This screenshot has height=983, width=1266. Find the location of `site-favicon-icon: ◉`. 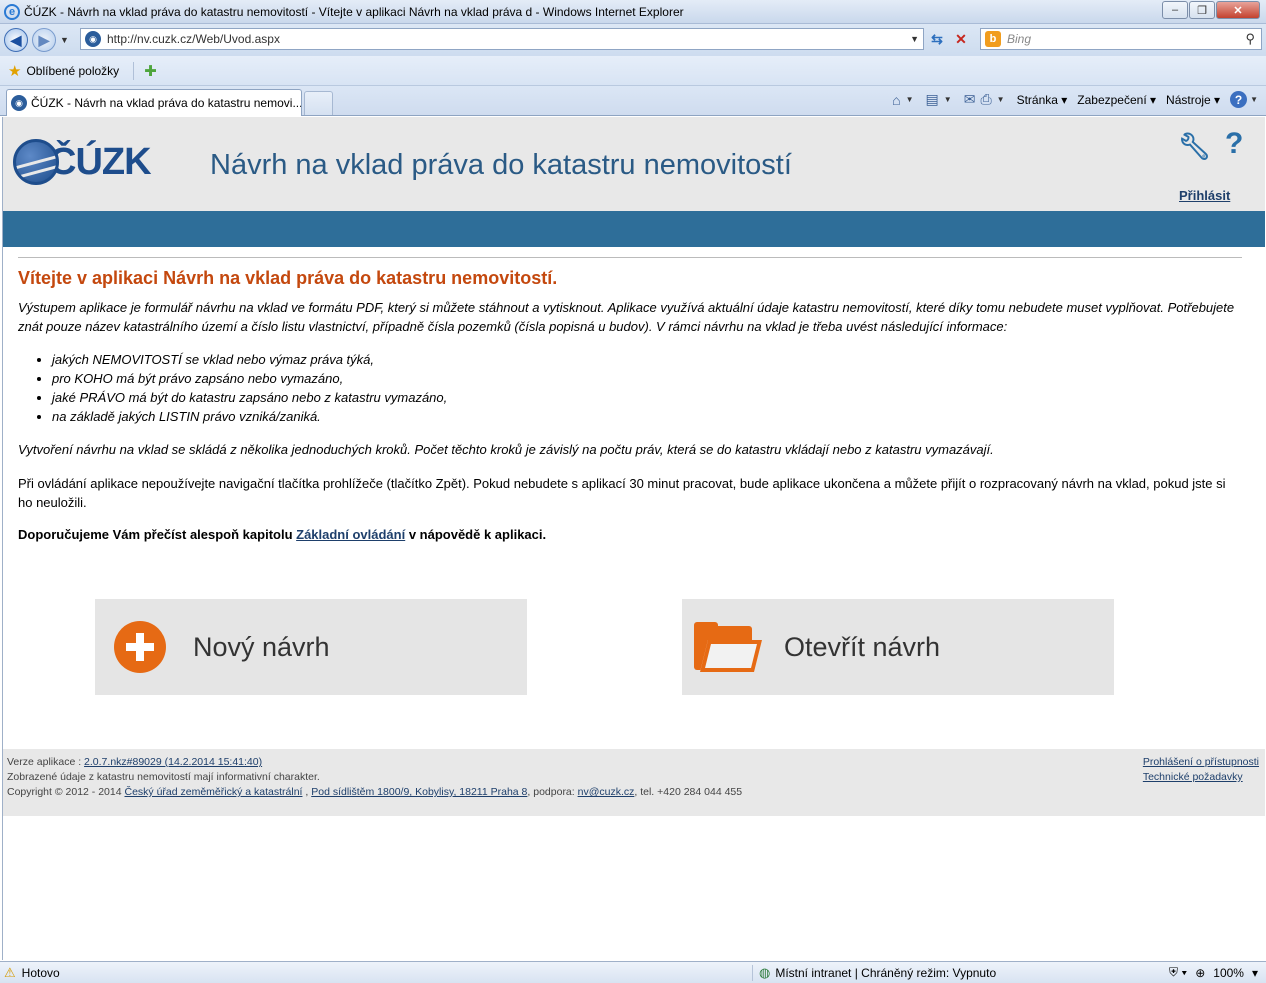

site-favicon-icon: ◉ is located at coordinates (93, 39).